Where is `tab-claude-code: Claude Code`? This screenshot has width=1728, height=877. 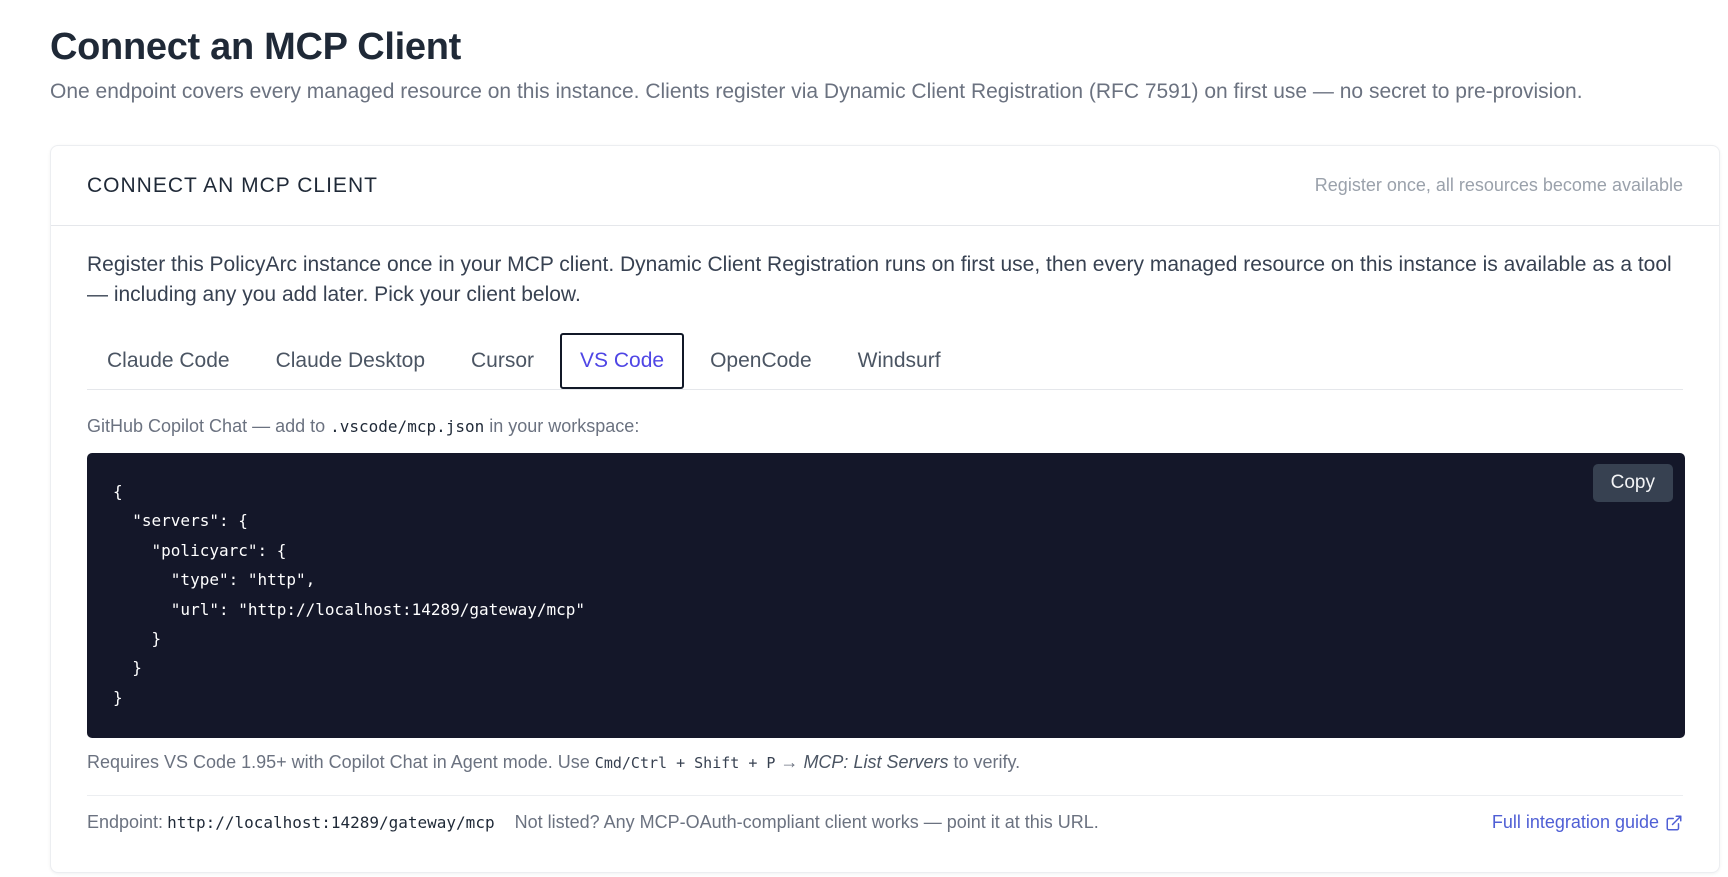 tab-claude-code: Claude Code is located at coordinates (168, 361).